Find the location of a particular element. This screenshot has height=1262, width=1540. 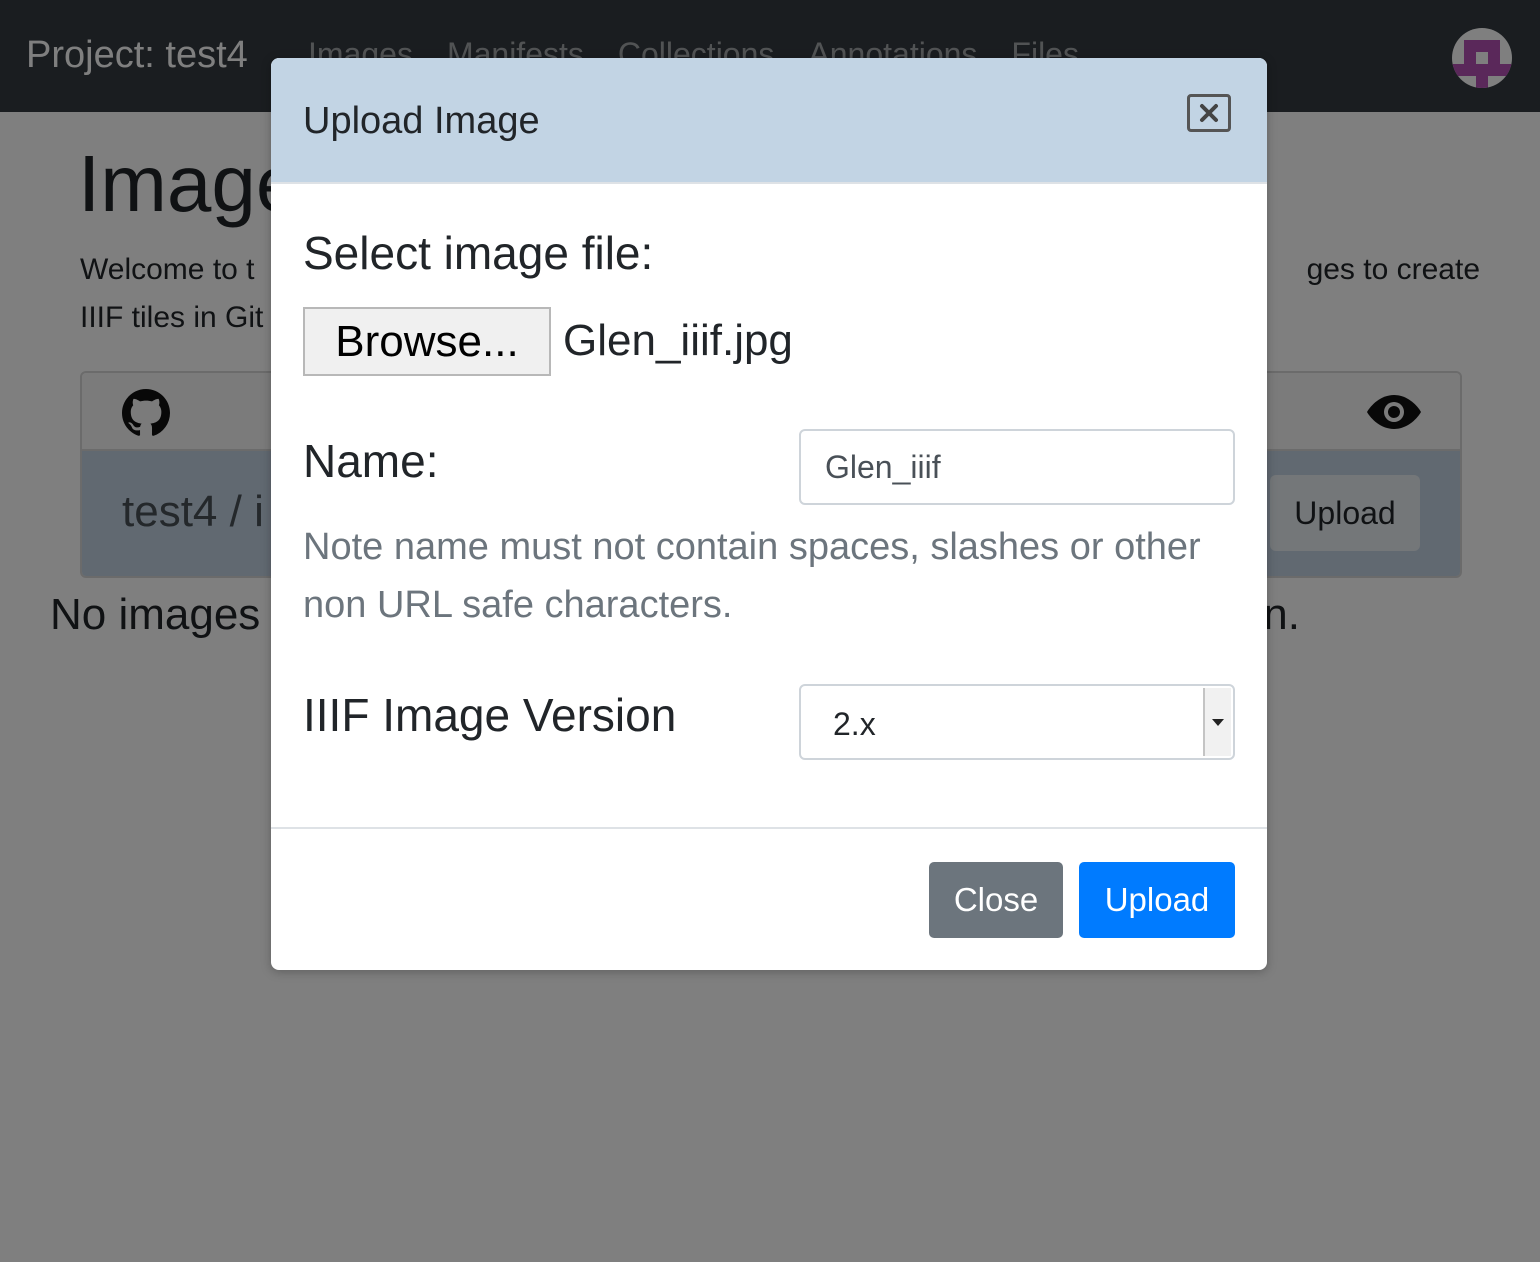

upload-button: Upload is located at coordinates (1157, 900).